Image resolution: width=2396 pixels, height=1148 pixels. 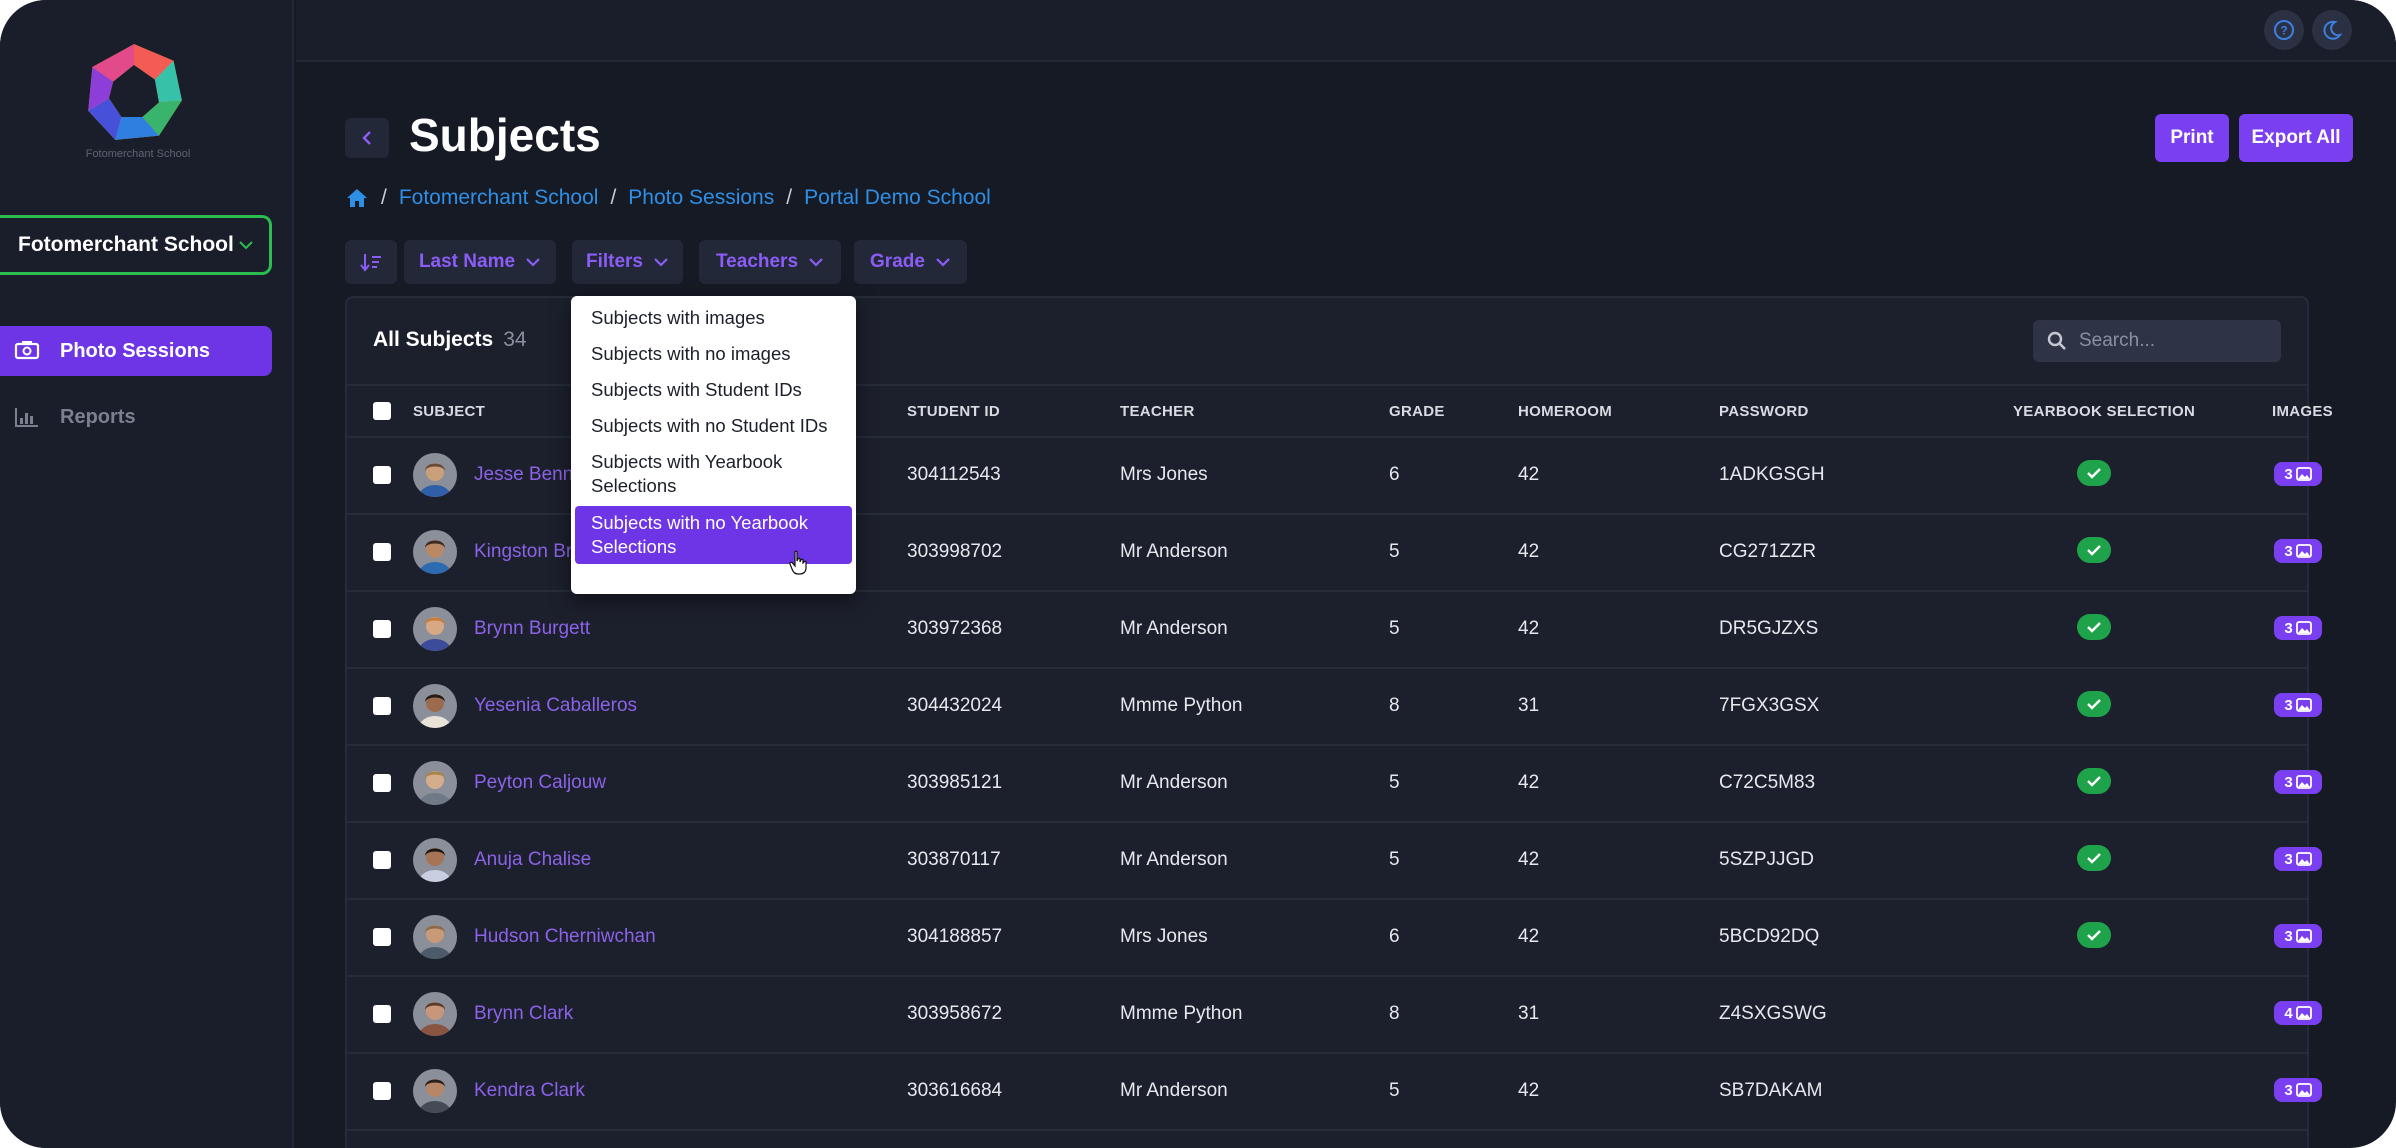 I want to click on select-all-checkbox, so click(x=382, y=411).